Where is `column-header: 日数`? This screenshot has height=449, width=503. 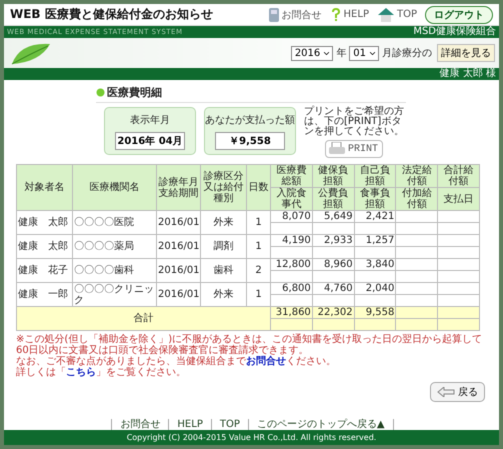 column-header: 日数 is located at coordinates (258, 187).